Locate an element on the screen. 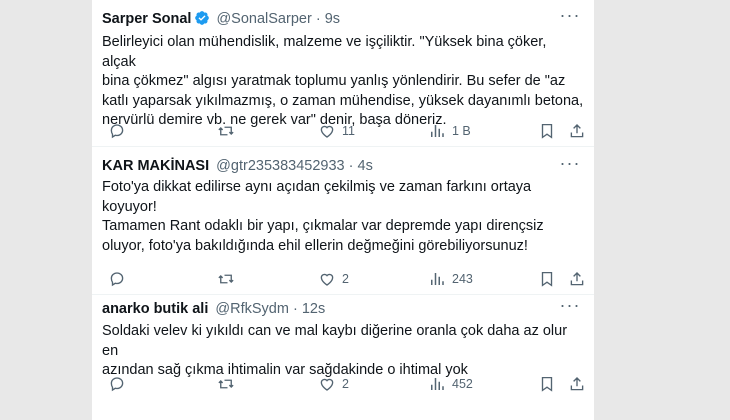 The image size is (730, 420). tweet-1-actions: 11 1 B is located at coordinates (343, 131).